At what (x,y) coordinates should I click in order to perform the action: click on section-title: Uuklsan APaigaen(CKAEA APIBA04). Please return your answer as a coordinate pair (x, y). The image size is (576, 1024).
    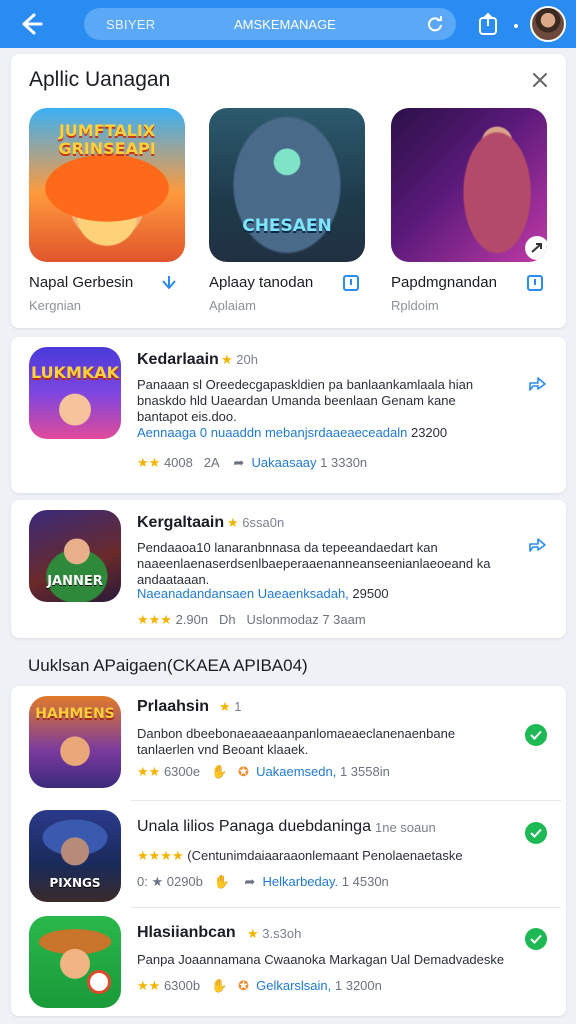
    Looking at the image, I should click on (168, 665).